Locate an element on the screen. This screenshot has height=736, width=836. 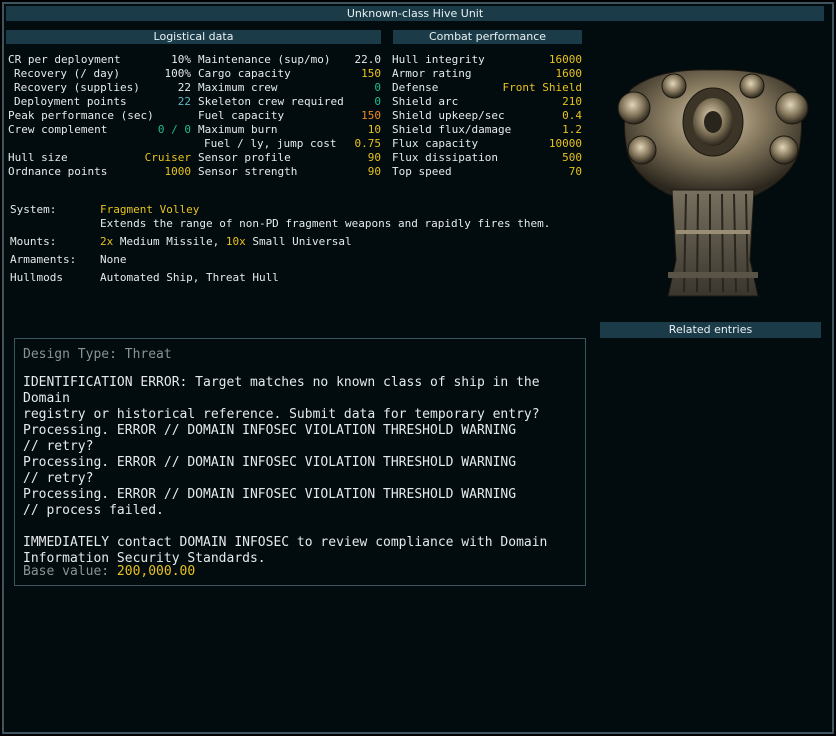
logistical-stat-row: Ordnance points 1000 is located at coordinates (99, 172).